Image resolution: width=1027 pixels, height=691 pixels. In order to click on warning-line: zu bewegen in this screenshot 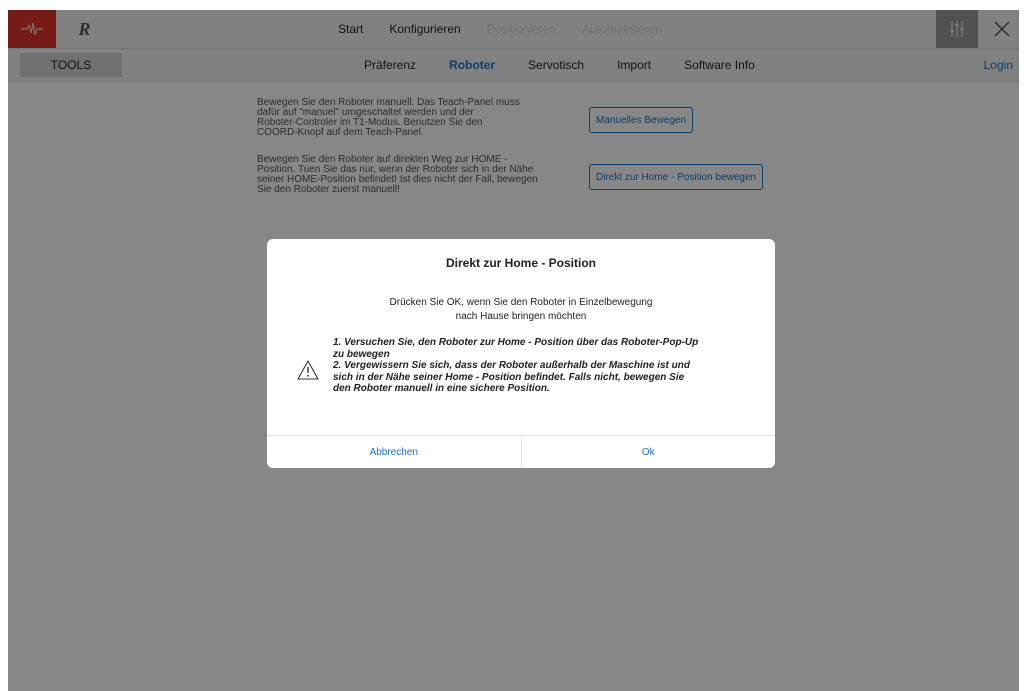, I will do `click(361, 354)`.